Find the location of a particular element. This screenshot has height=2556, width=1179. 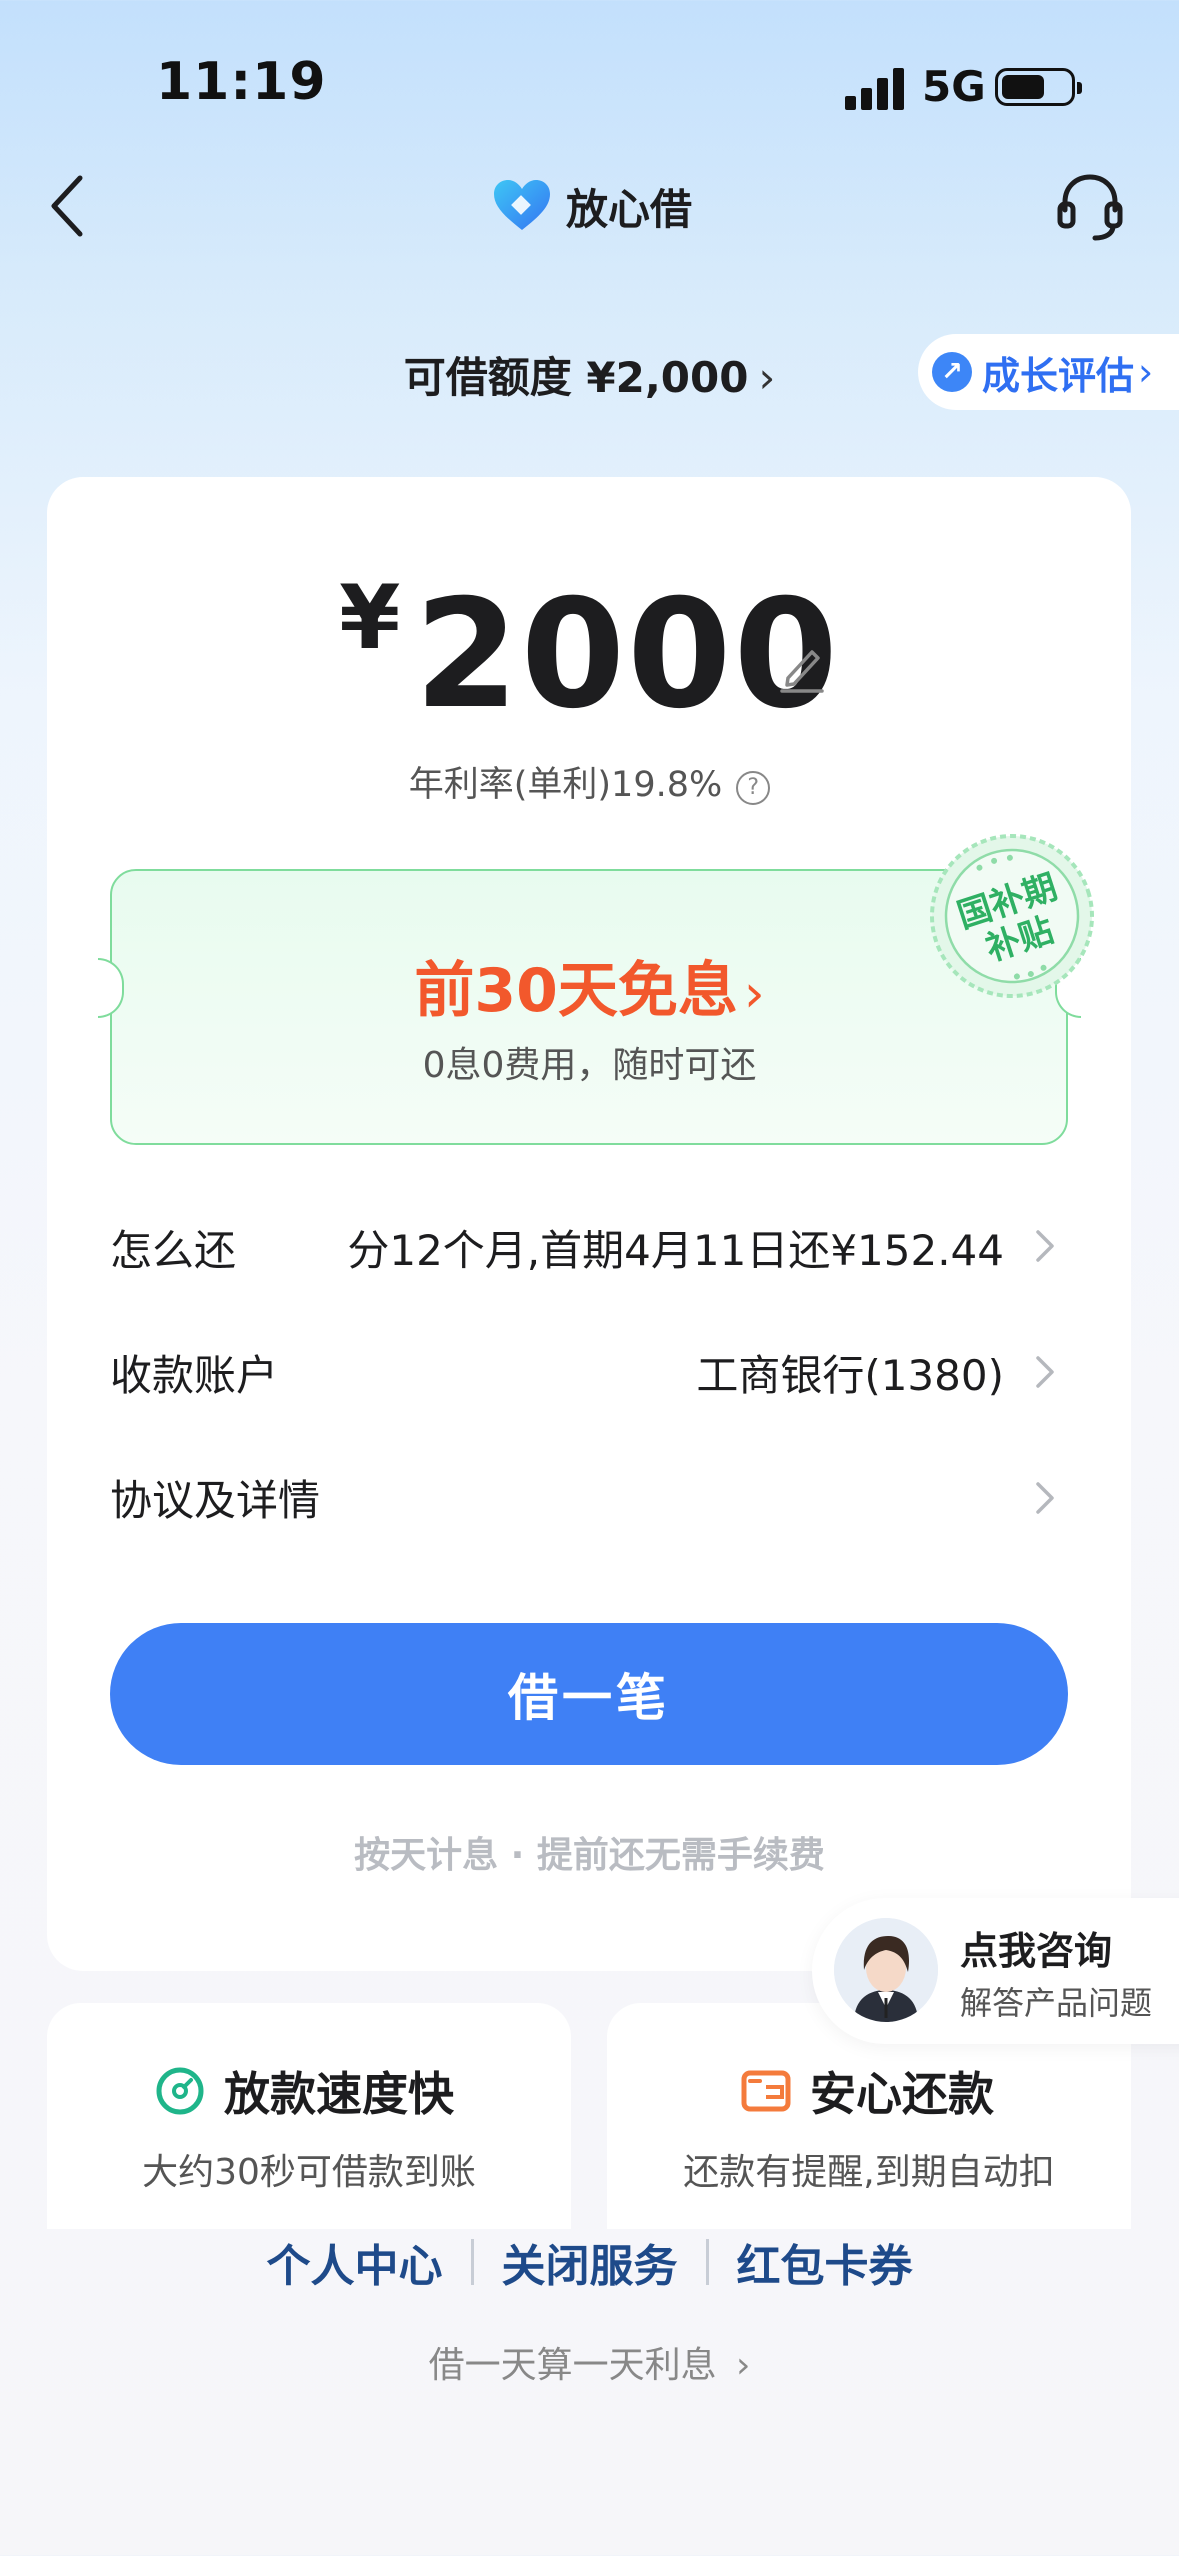

heart-logo-icon is located at coordinates (522, 205).